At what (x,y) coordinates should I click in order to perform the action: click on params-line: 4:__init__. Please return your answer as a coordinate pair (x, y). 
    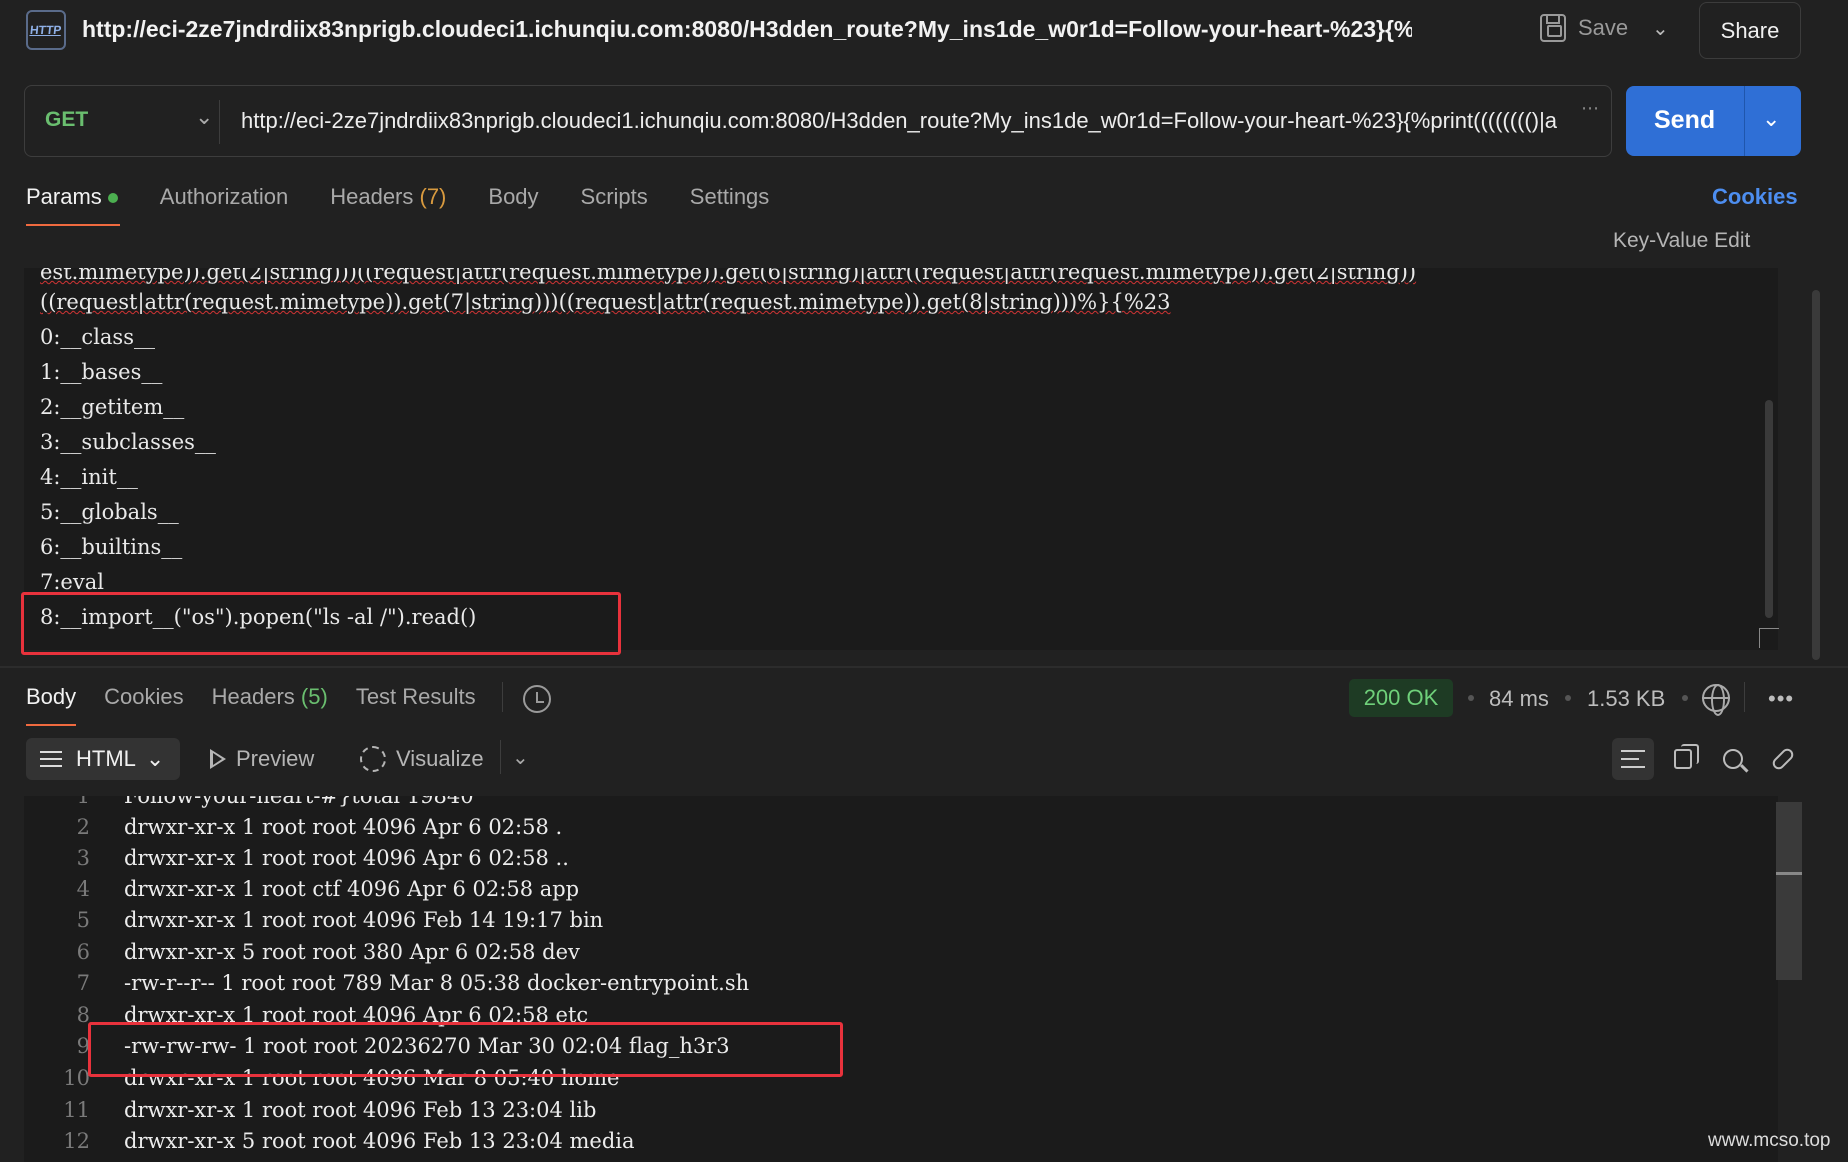
    Looking at the image, I should click on (89, 477).